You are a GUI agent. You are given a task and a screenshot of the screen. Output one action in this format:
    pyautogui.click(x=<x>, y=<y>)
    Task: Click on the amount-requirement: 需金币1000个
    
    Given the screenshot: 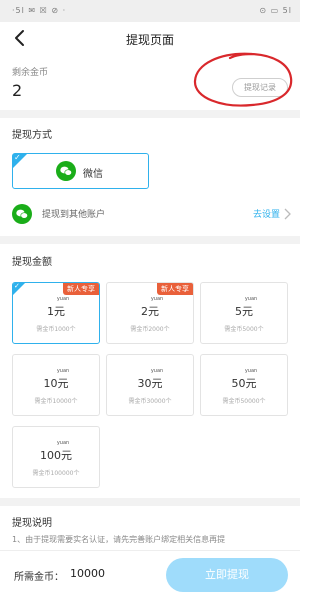 What is the action you would take?
    pyautogui.click(x=56, y=329)
    